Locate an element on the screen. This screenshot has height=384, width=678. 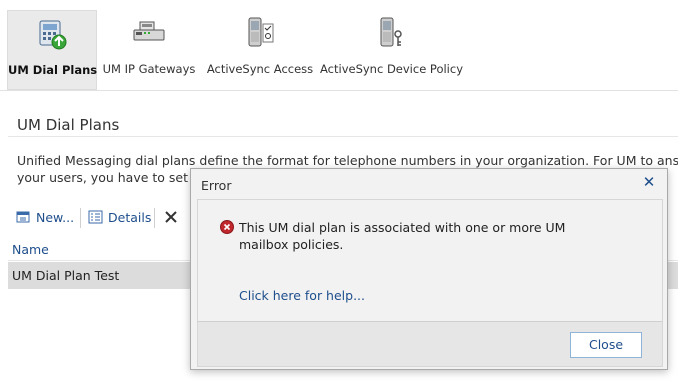
tab-activesync-access: ActiveSync Access is located at coordinates (260, 49).